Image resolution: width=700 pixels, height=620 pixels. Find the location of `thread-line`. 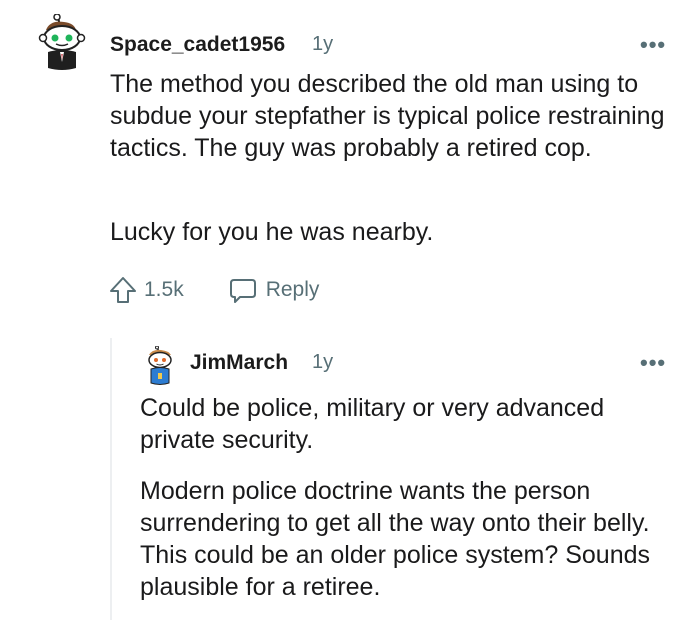

thread-line is located at coordinates (111, 479).